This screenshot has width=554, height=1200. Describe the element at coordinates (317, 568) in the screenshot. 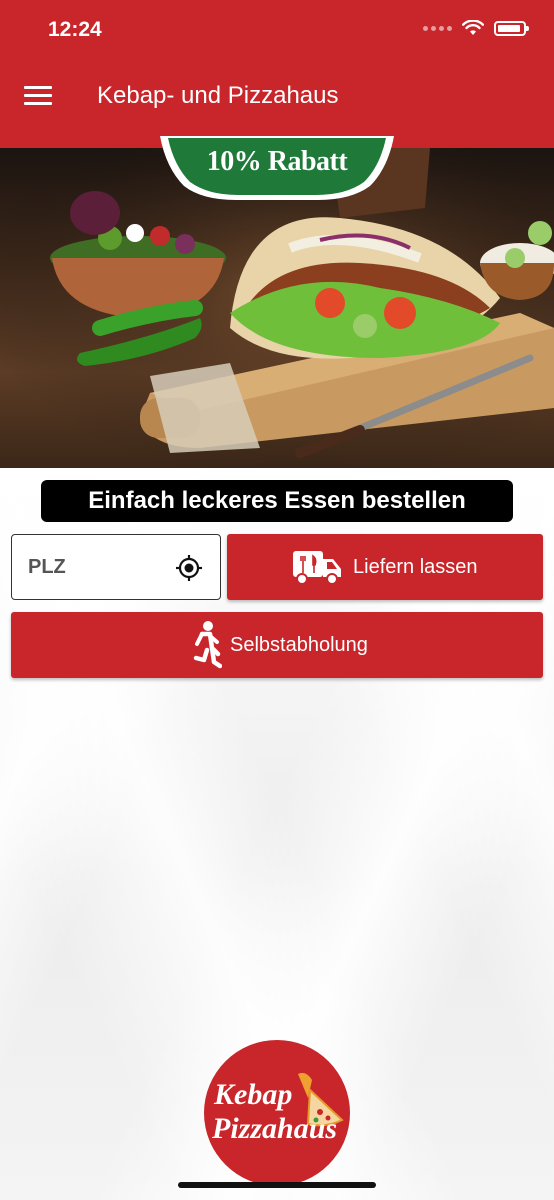

I see `delivery-truck-icon` at that location.